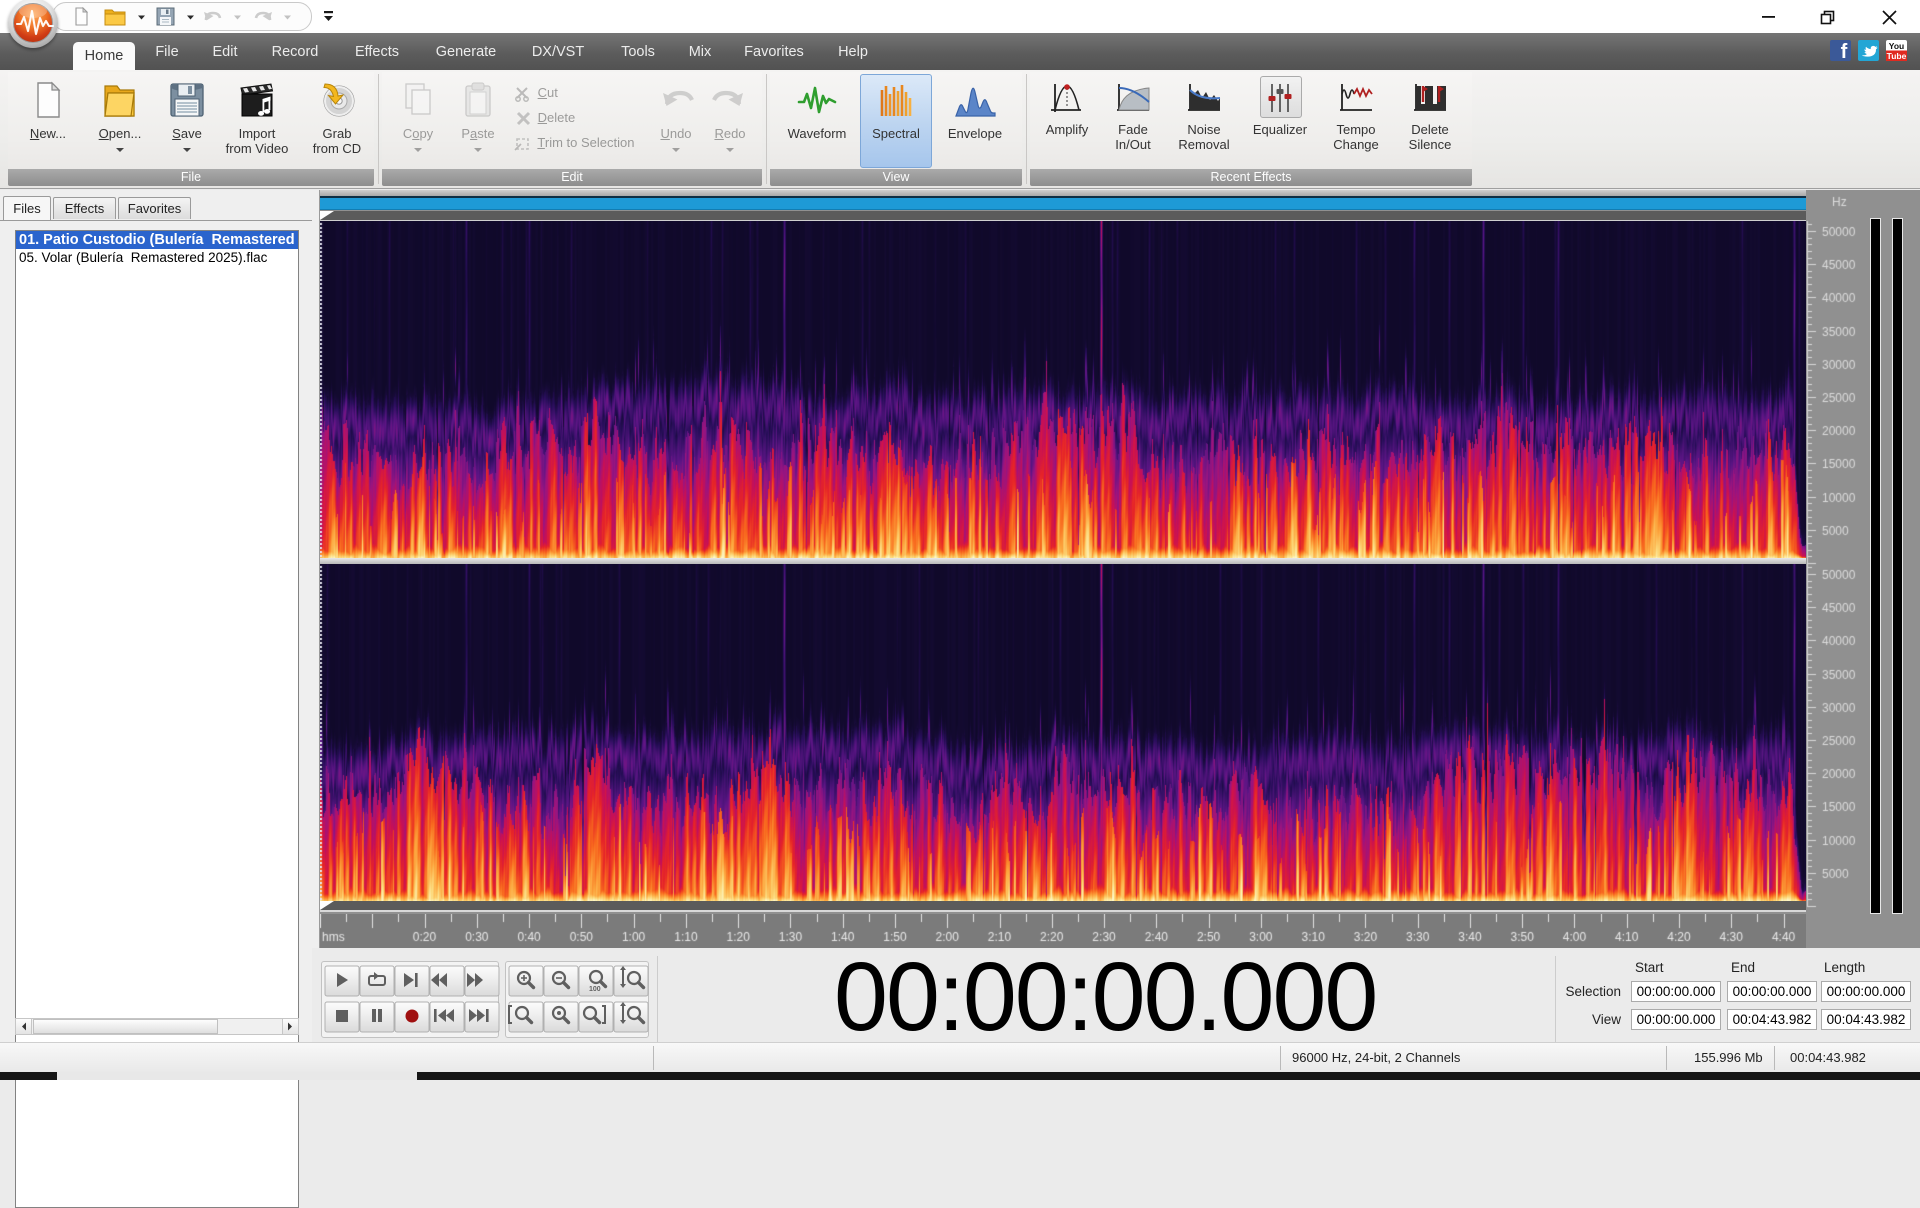 This screenshot has width=1920, height=1208. I want to click on svg-text: Tube, so click(1897, 56).